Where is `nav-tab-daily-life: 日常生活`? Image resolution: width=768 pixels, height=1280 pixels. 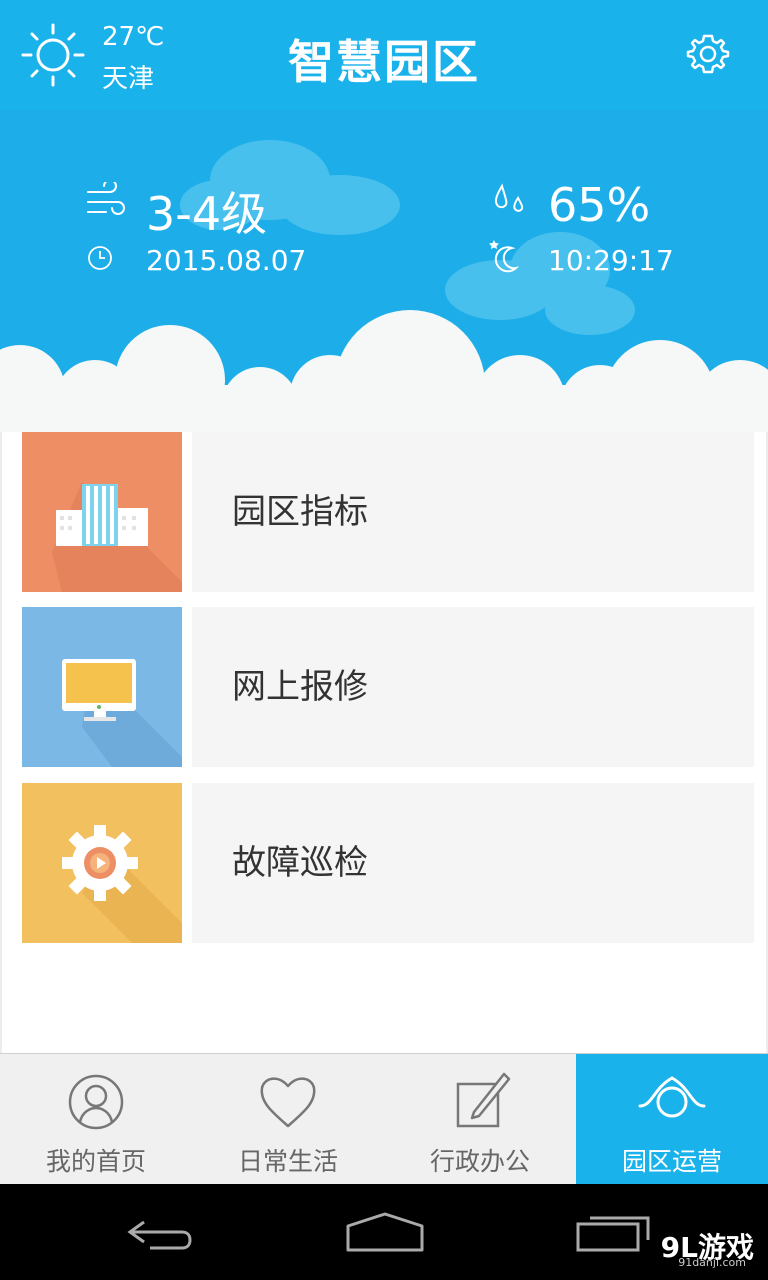 nav-tab-daily-life: 日常生活 is located at coordinates (288, 1119).